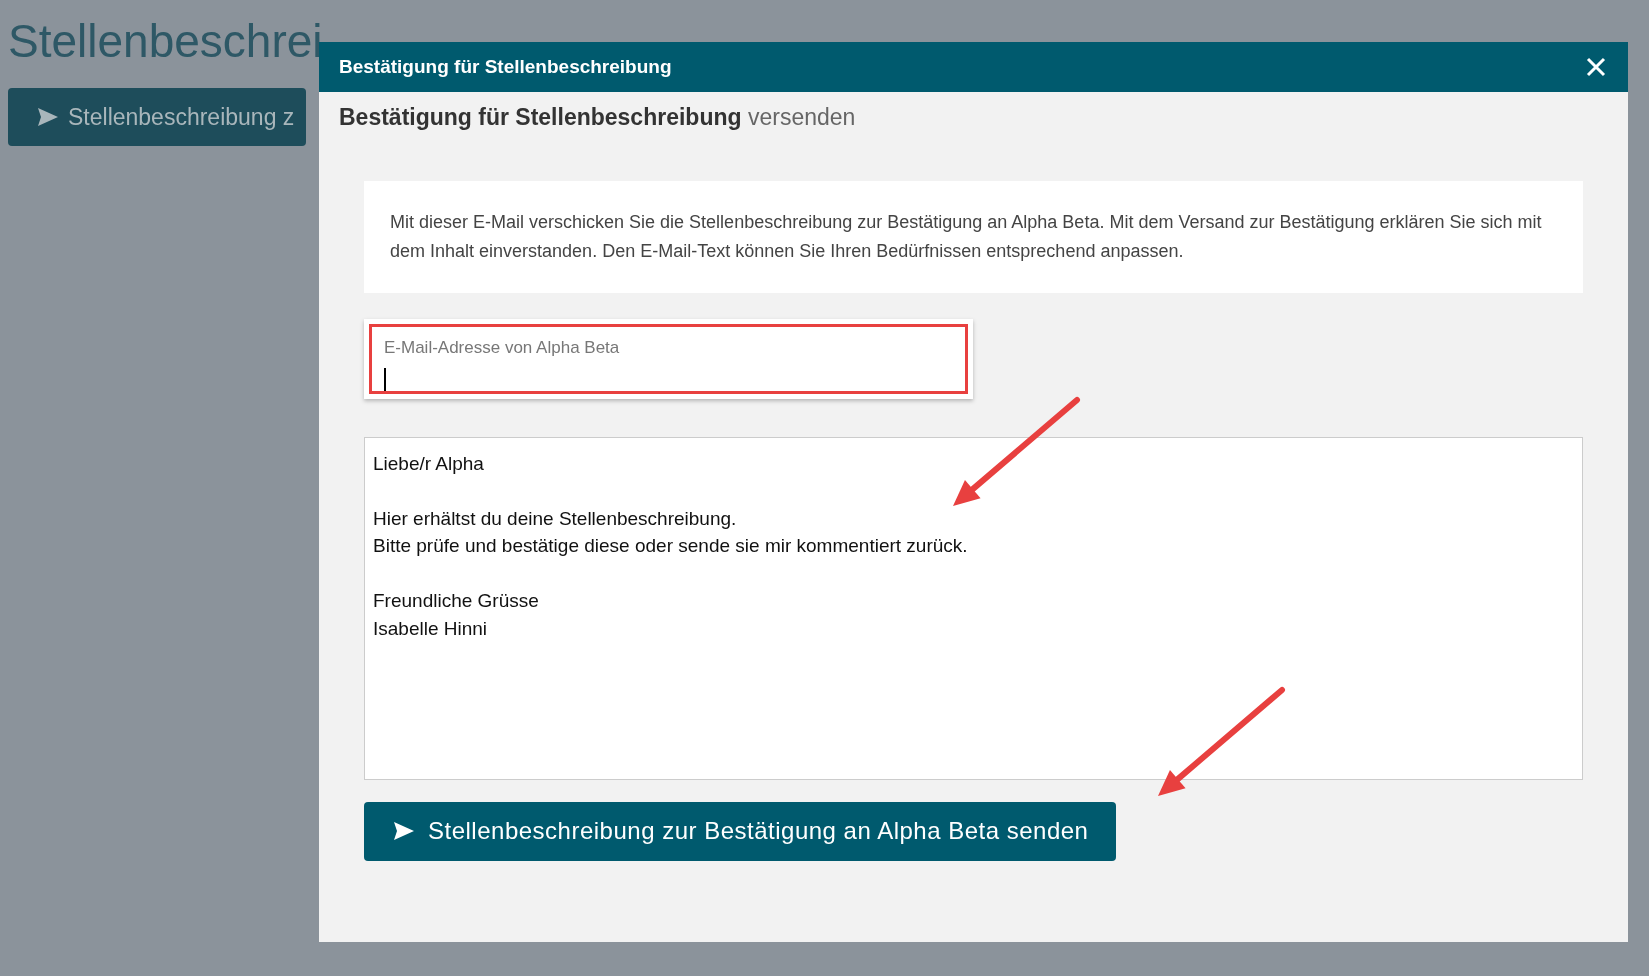 The height and width of the screenshot is (976, 1649). Describe the element at coordinates (385, 379) in the screenshot. I see `text-cursor` at that location.